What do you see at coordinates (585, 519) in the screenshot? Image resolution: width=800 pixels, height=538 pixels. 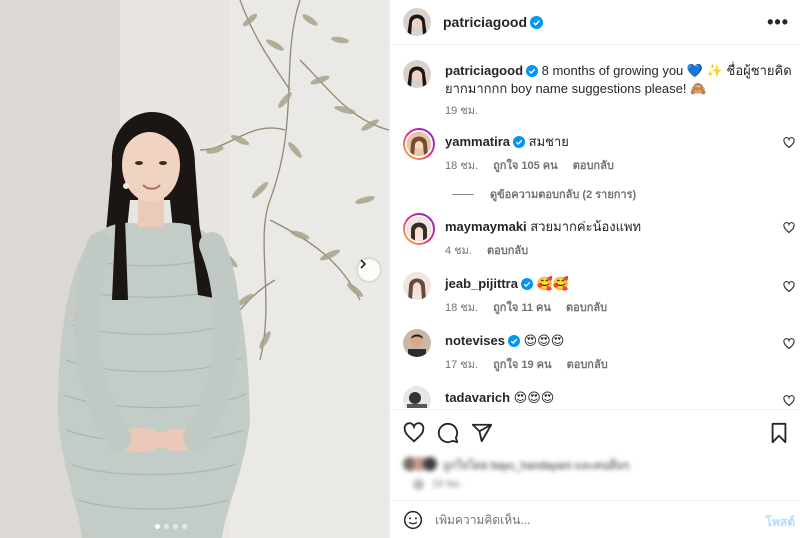 I see `comment-input` at bounding box center [585, 519].